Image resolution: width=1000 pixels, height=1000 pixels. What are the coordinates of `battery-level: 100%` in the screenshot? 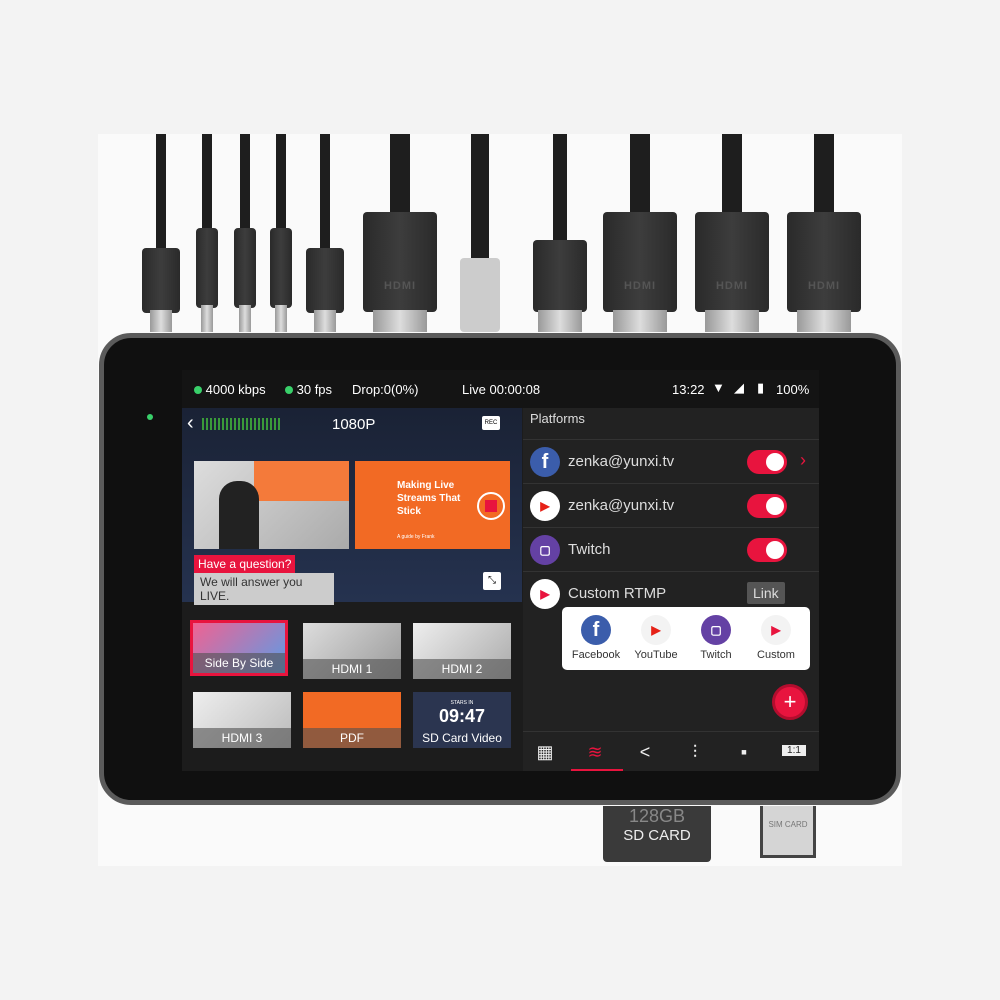 It's located at (793, 389).